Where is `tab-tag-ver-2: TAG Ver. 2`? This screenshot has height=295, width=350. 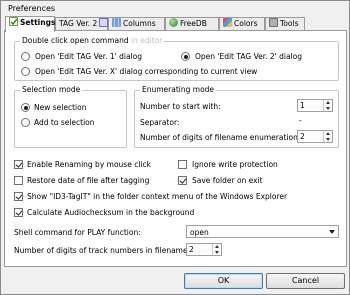 tab-tag-ver-2: TAG Ver. 2 is located at coordinates (82, 23).